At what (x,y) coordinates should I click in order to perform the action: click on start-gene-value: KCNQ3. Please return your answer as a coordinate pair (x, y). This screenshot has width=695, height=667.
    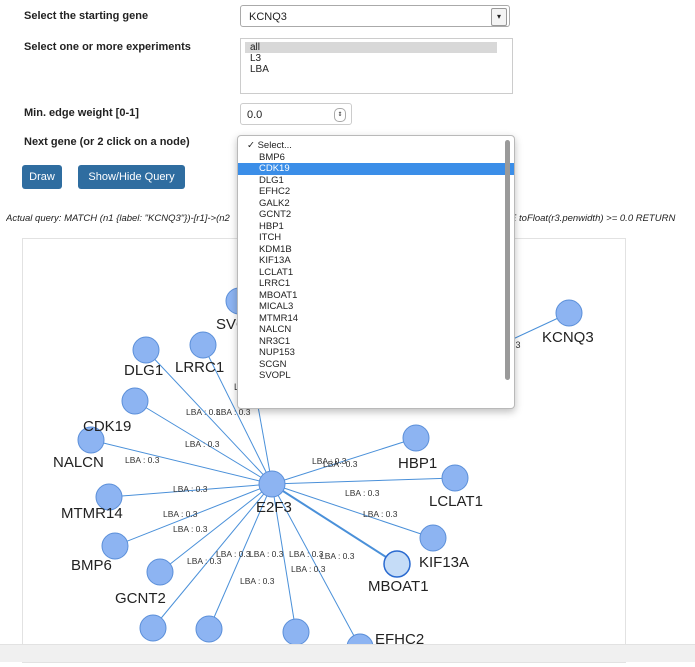
    Looking at the image, I should click on (268, 17).